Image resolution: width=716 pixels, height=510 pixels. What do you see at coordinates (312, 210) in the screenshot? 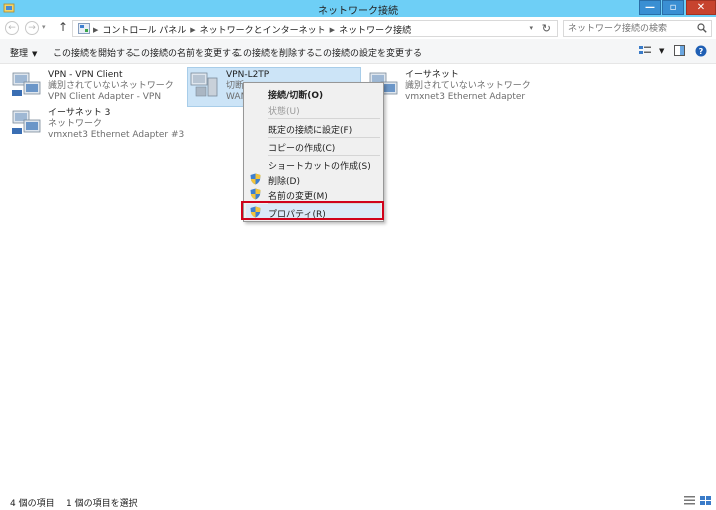
I see `highlight-annotation` at bounding box center [312, 210].